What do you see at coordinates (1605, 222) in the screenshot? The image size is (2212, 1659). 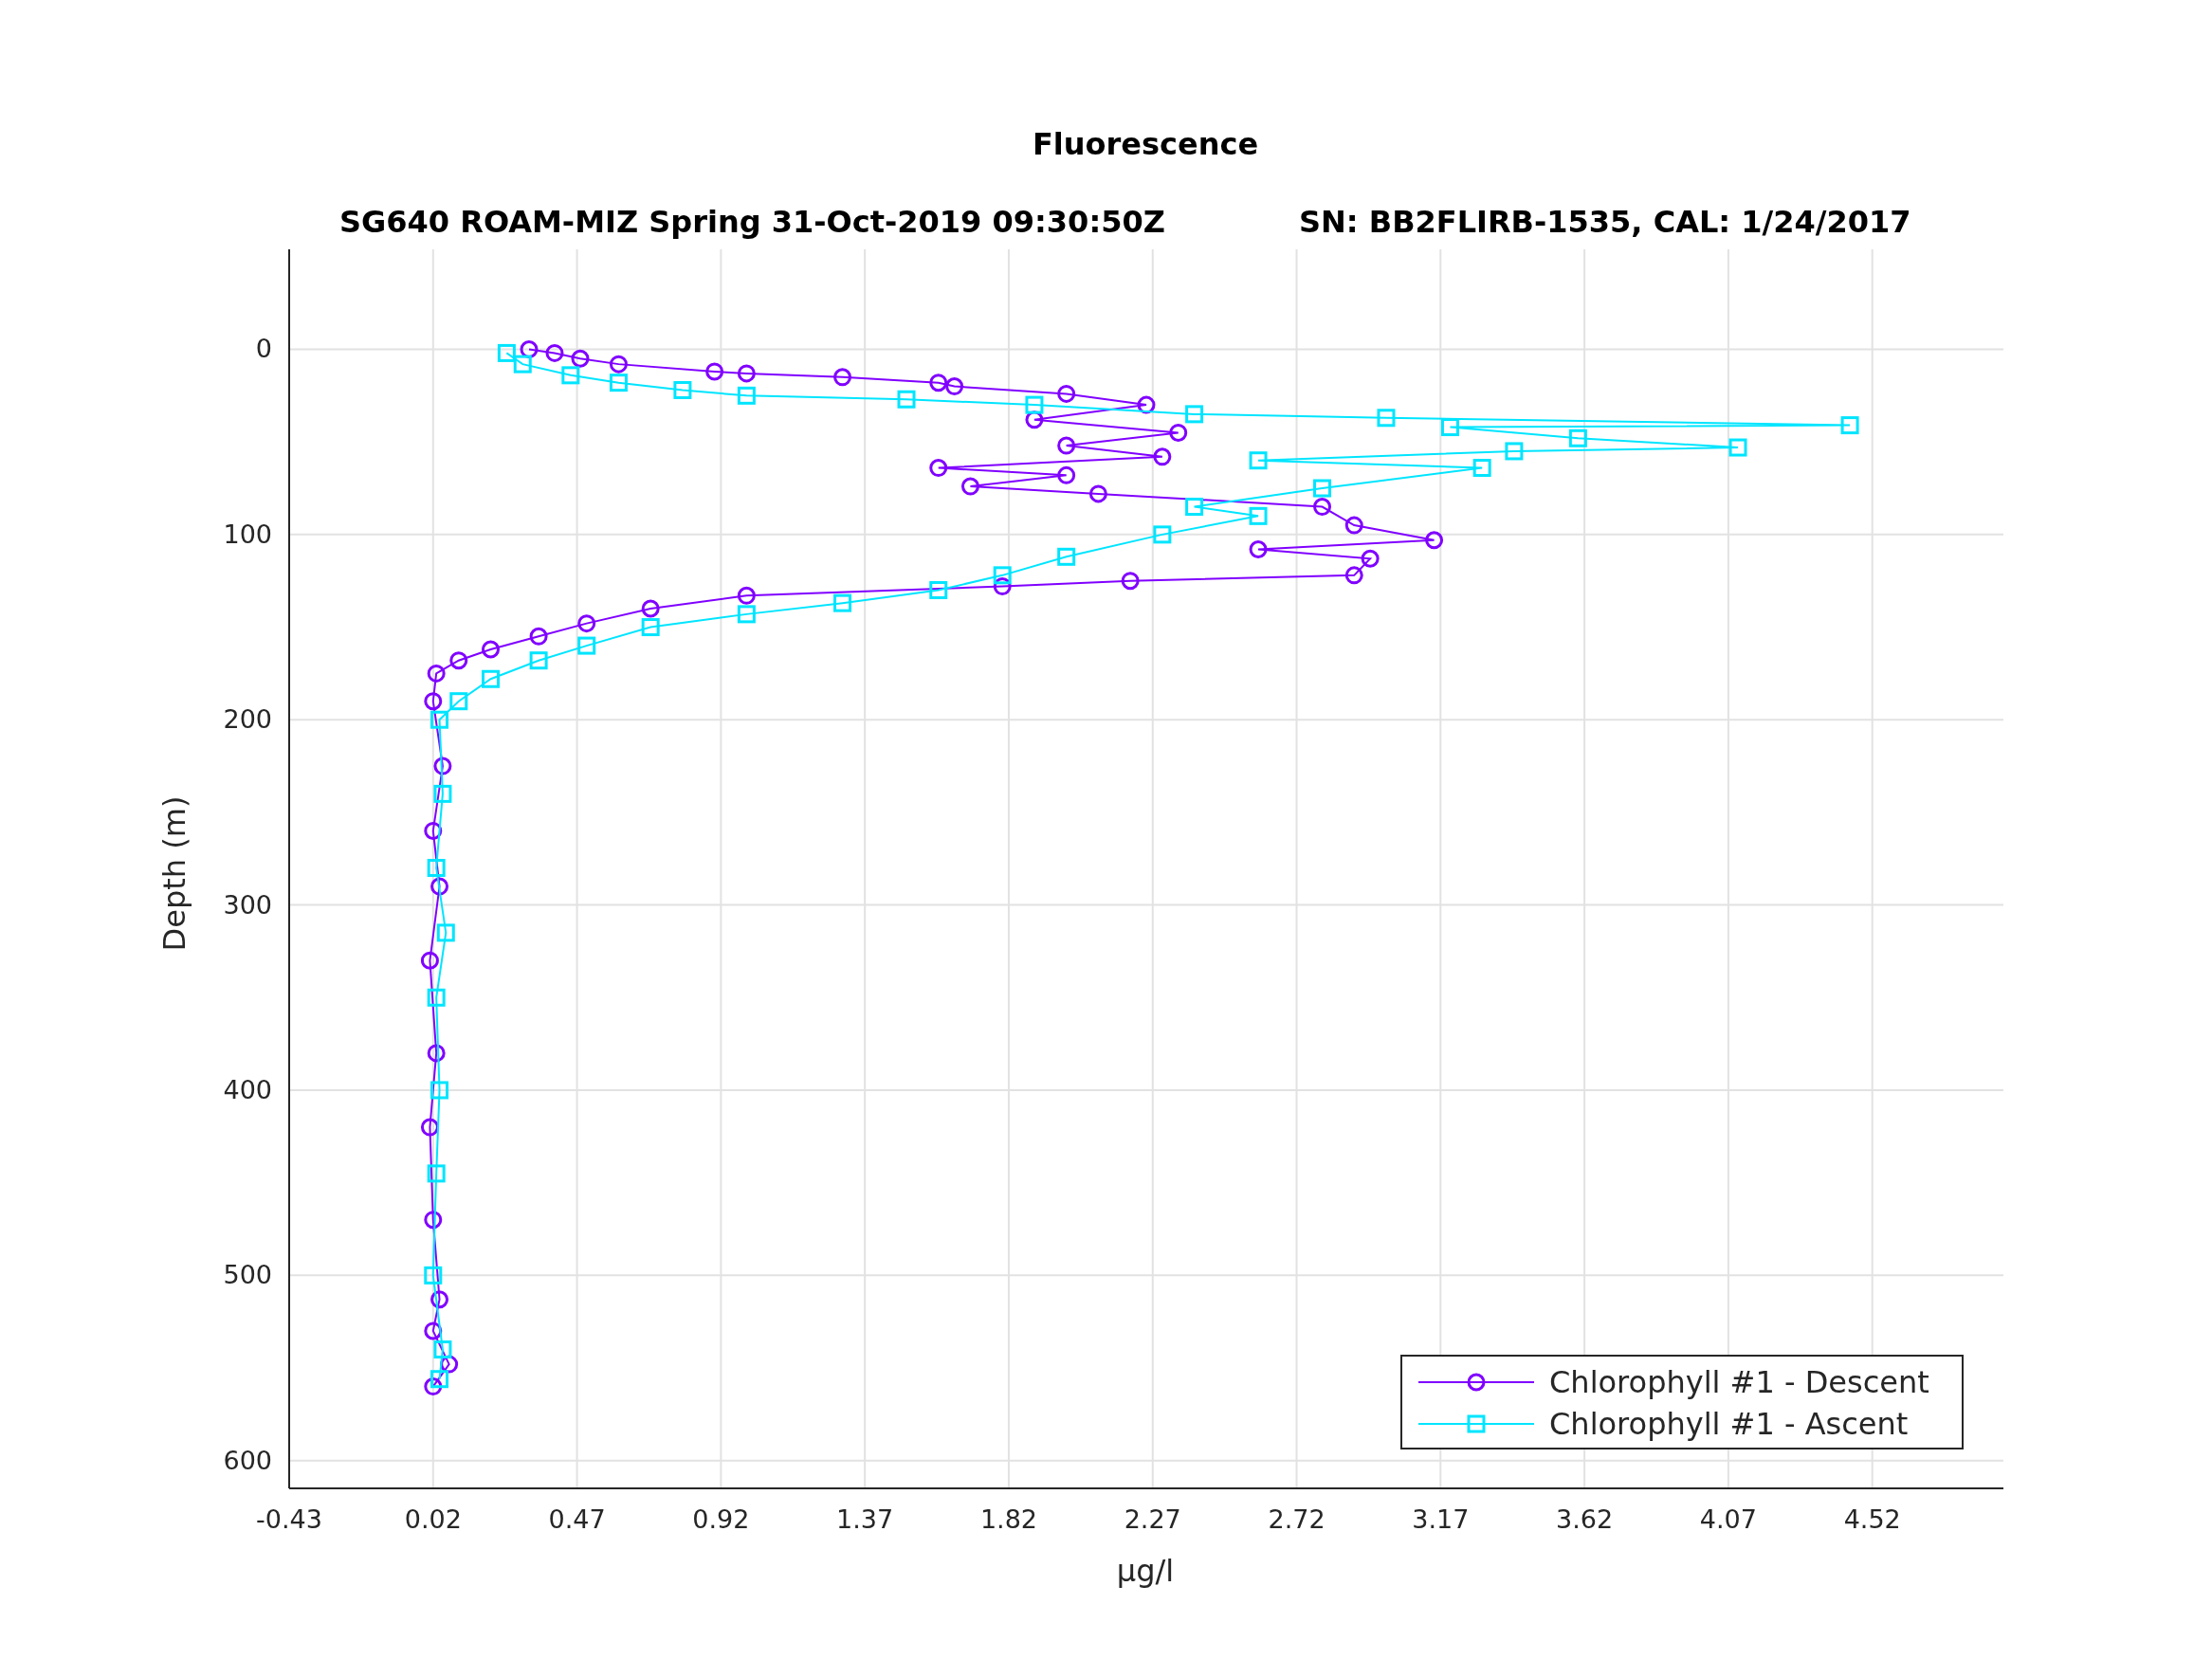 I see `figure-subtitle: SN: BB2FLIRB-1535, CAL: 1/24/2017` at bounding box center [1605, 222].